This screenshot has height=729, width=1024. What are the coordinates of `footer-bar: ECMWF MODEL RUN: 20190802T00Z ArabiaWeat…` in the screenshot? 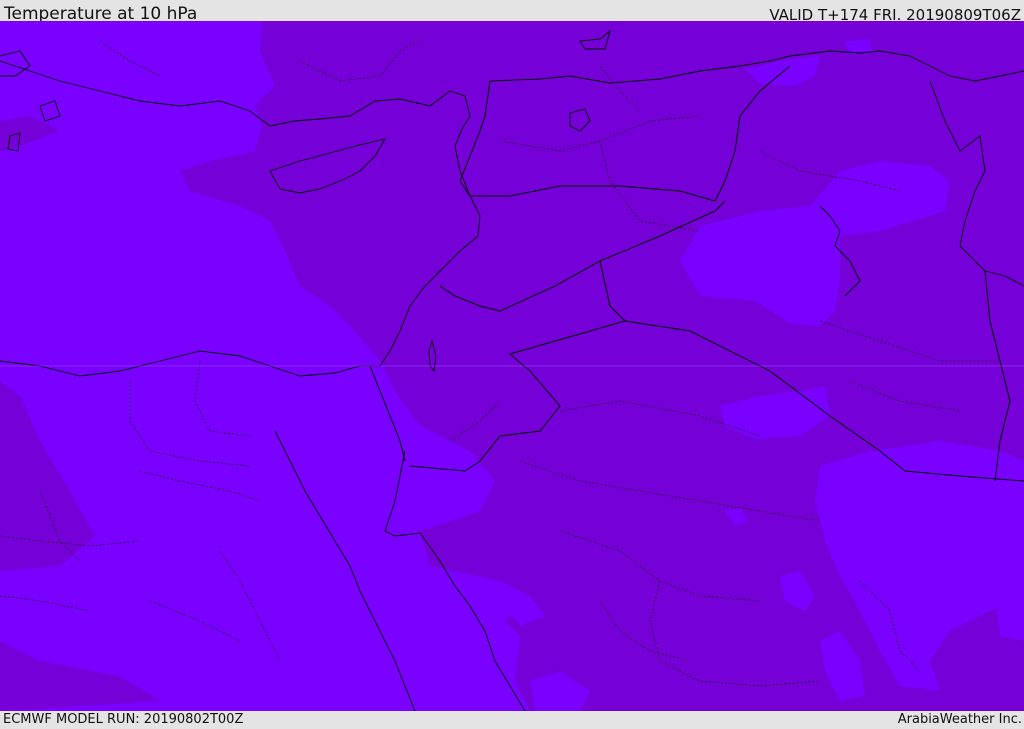 It's located at (512, 720).